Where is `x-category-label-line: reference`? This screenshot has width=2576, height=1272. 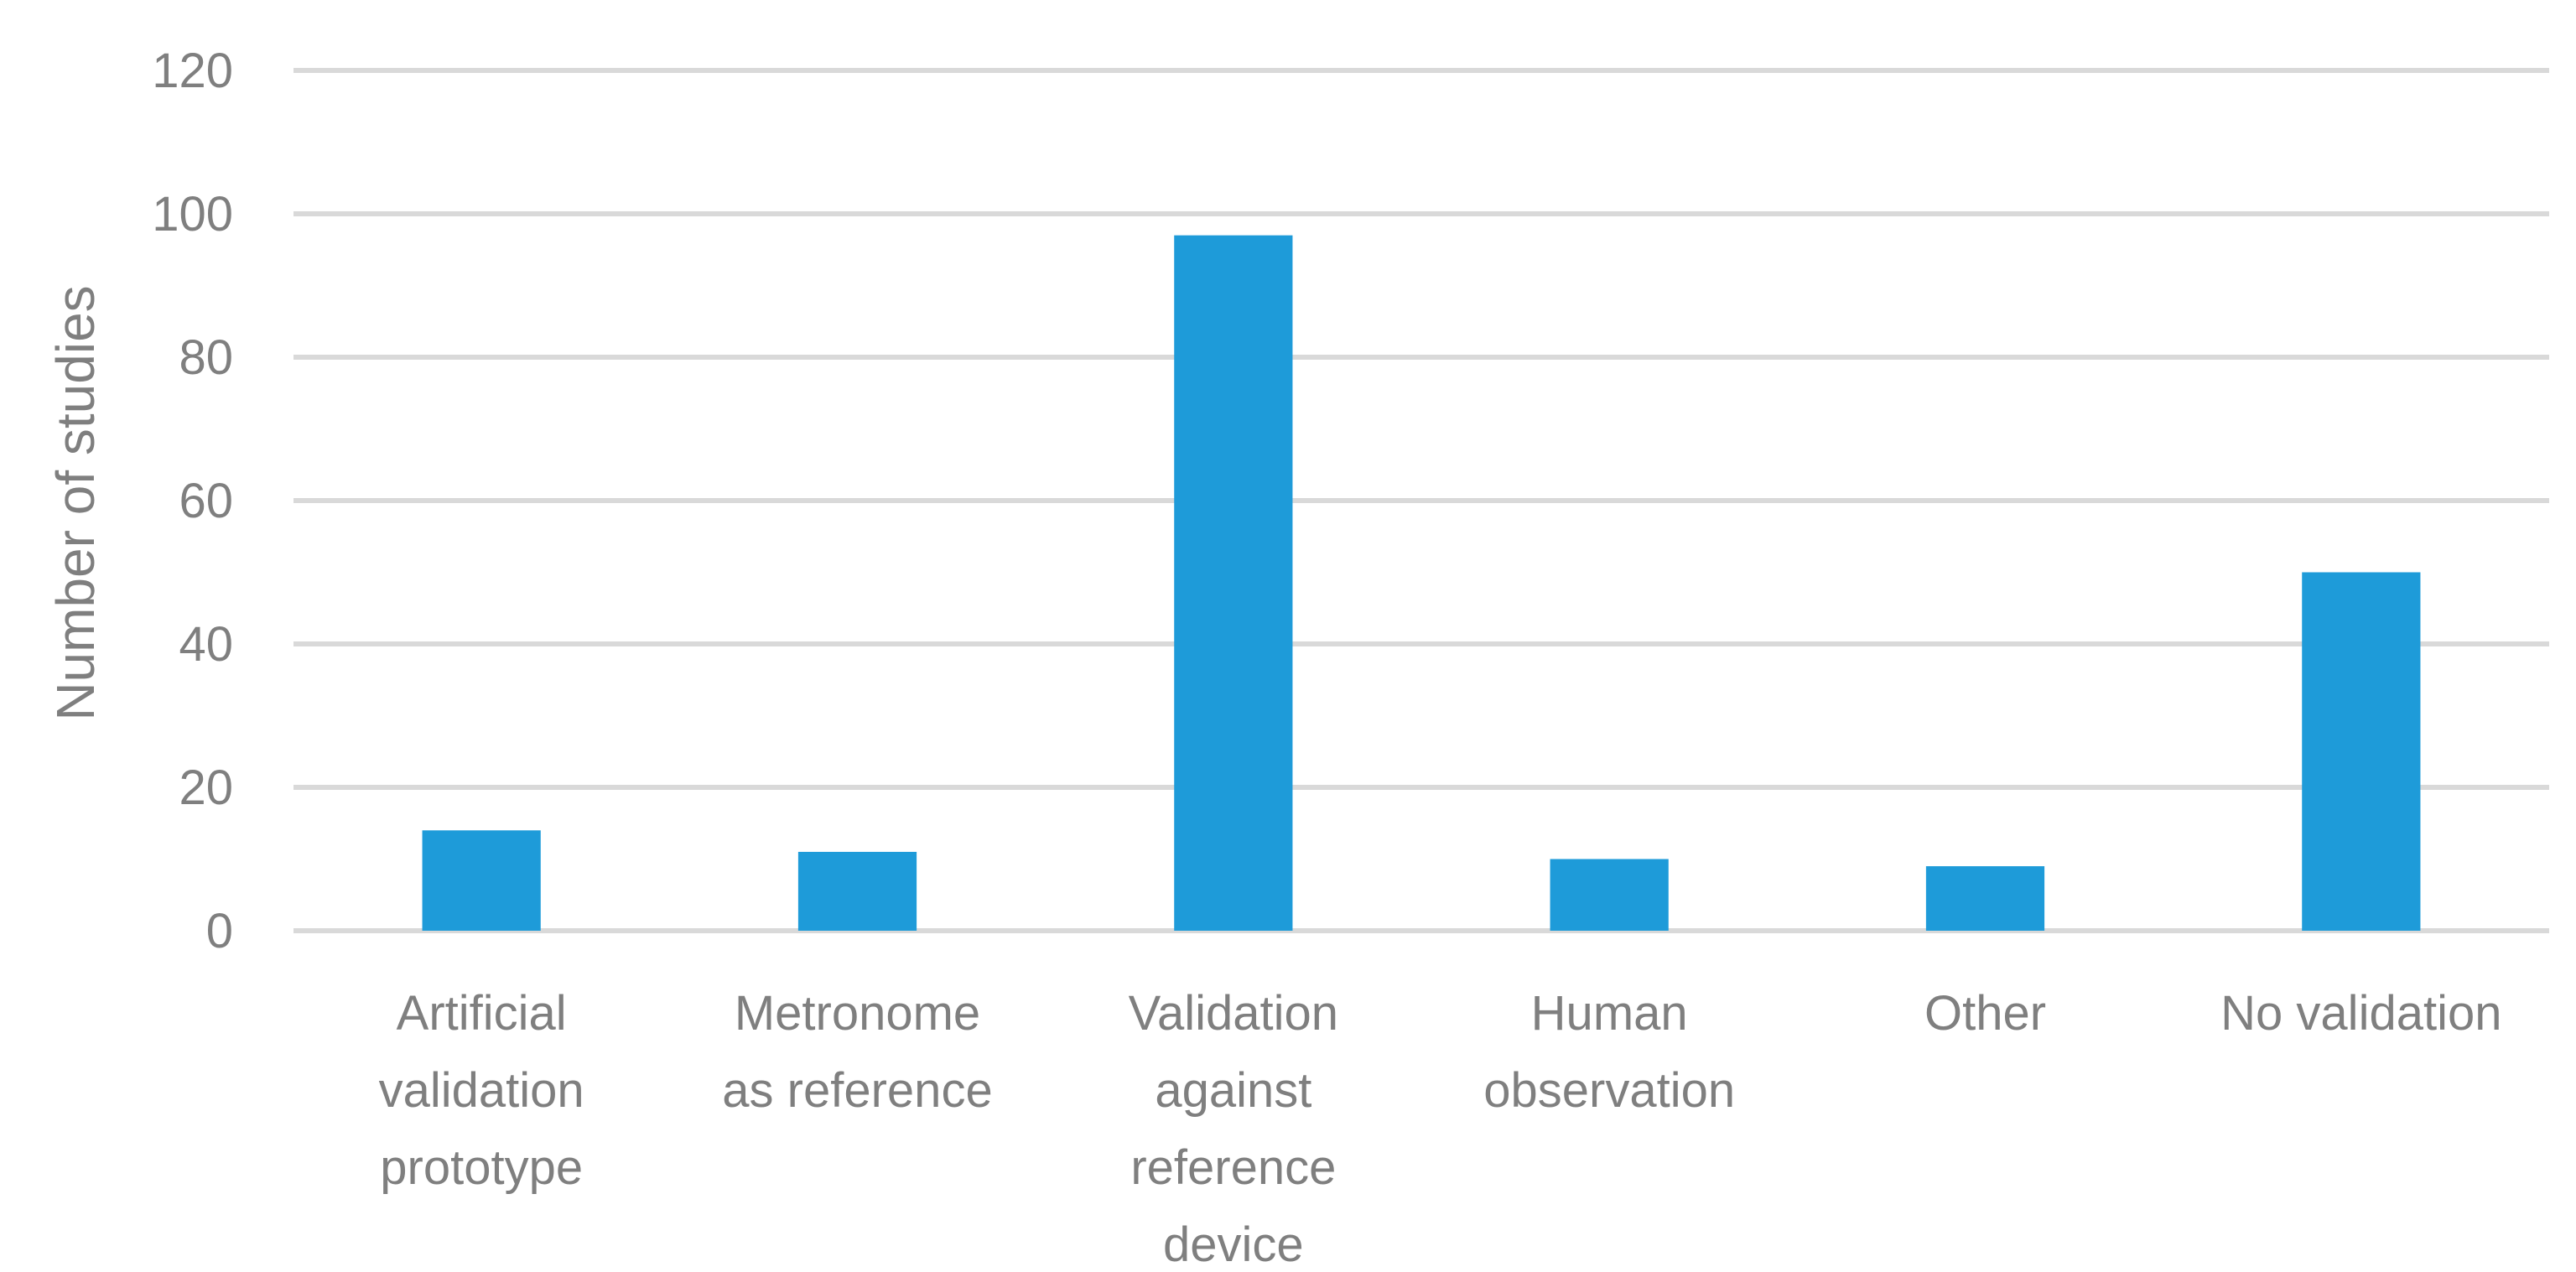
x-category-label-line: reference is located at coordinates (1233, 1167).